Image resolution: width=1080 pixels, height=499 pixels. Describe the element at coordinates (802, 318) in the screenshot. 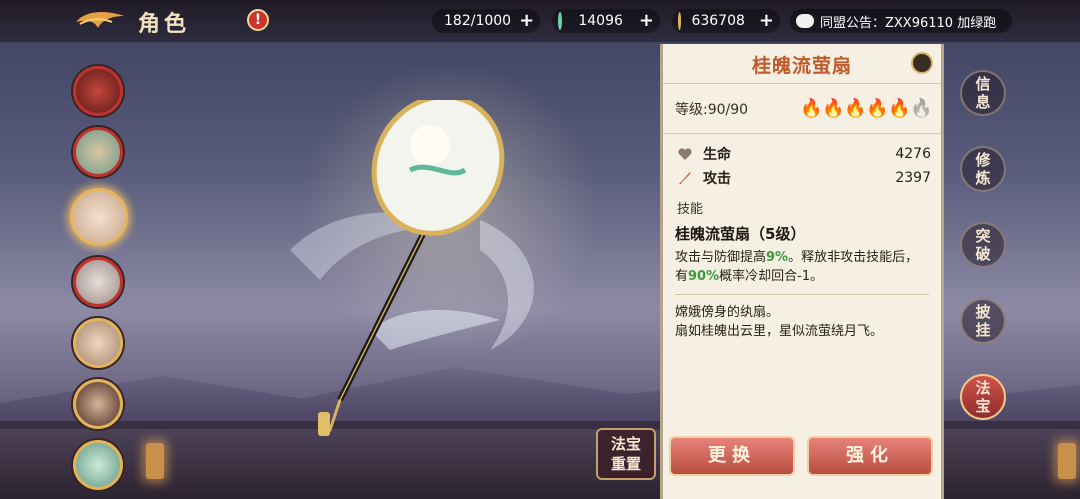

I see `lore-text: 嫦娥傍身的纨扇。 扇如桂魄出云里，星似流萤绕月飞。` at that location.